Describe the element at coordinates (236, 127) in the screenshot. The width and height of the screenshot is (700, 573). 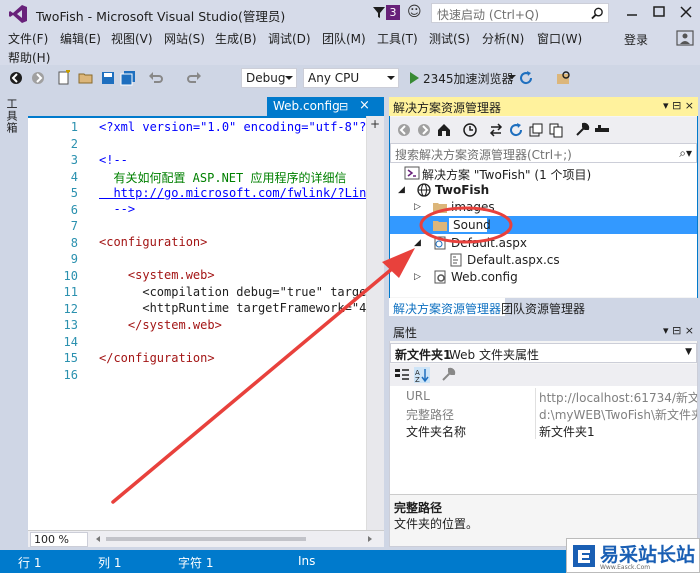
I see `code-text: <?xml version="1.0" encoding="utf-8"?>` at that location.